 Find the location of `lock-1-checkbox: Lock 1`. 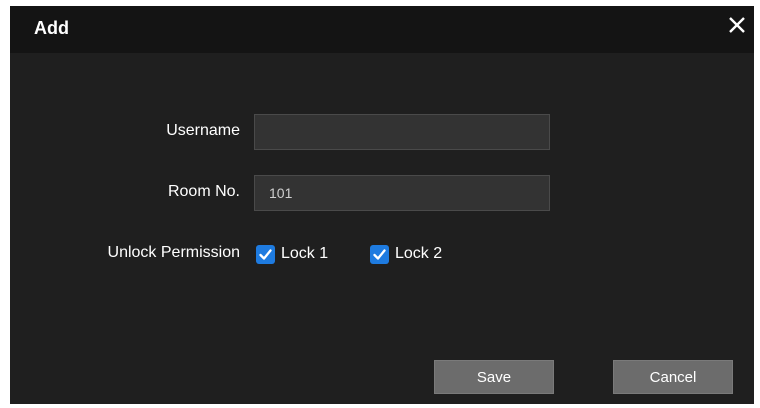

lock-1-checkbox: Lock 1 is located at coordinates (292, 254).